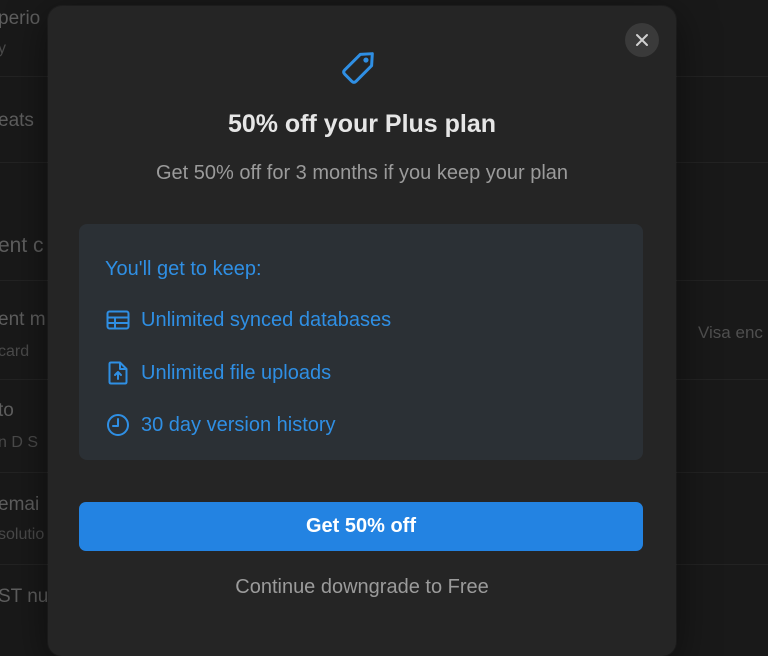  I want to click on bg-row-sub: n D S, so click(19, 442).